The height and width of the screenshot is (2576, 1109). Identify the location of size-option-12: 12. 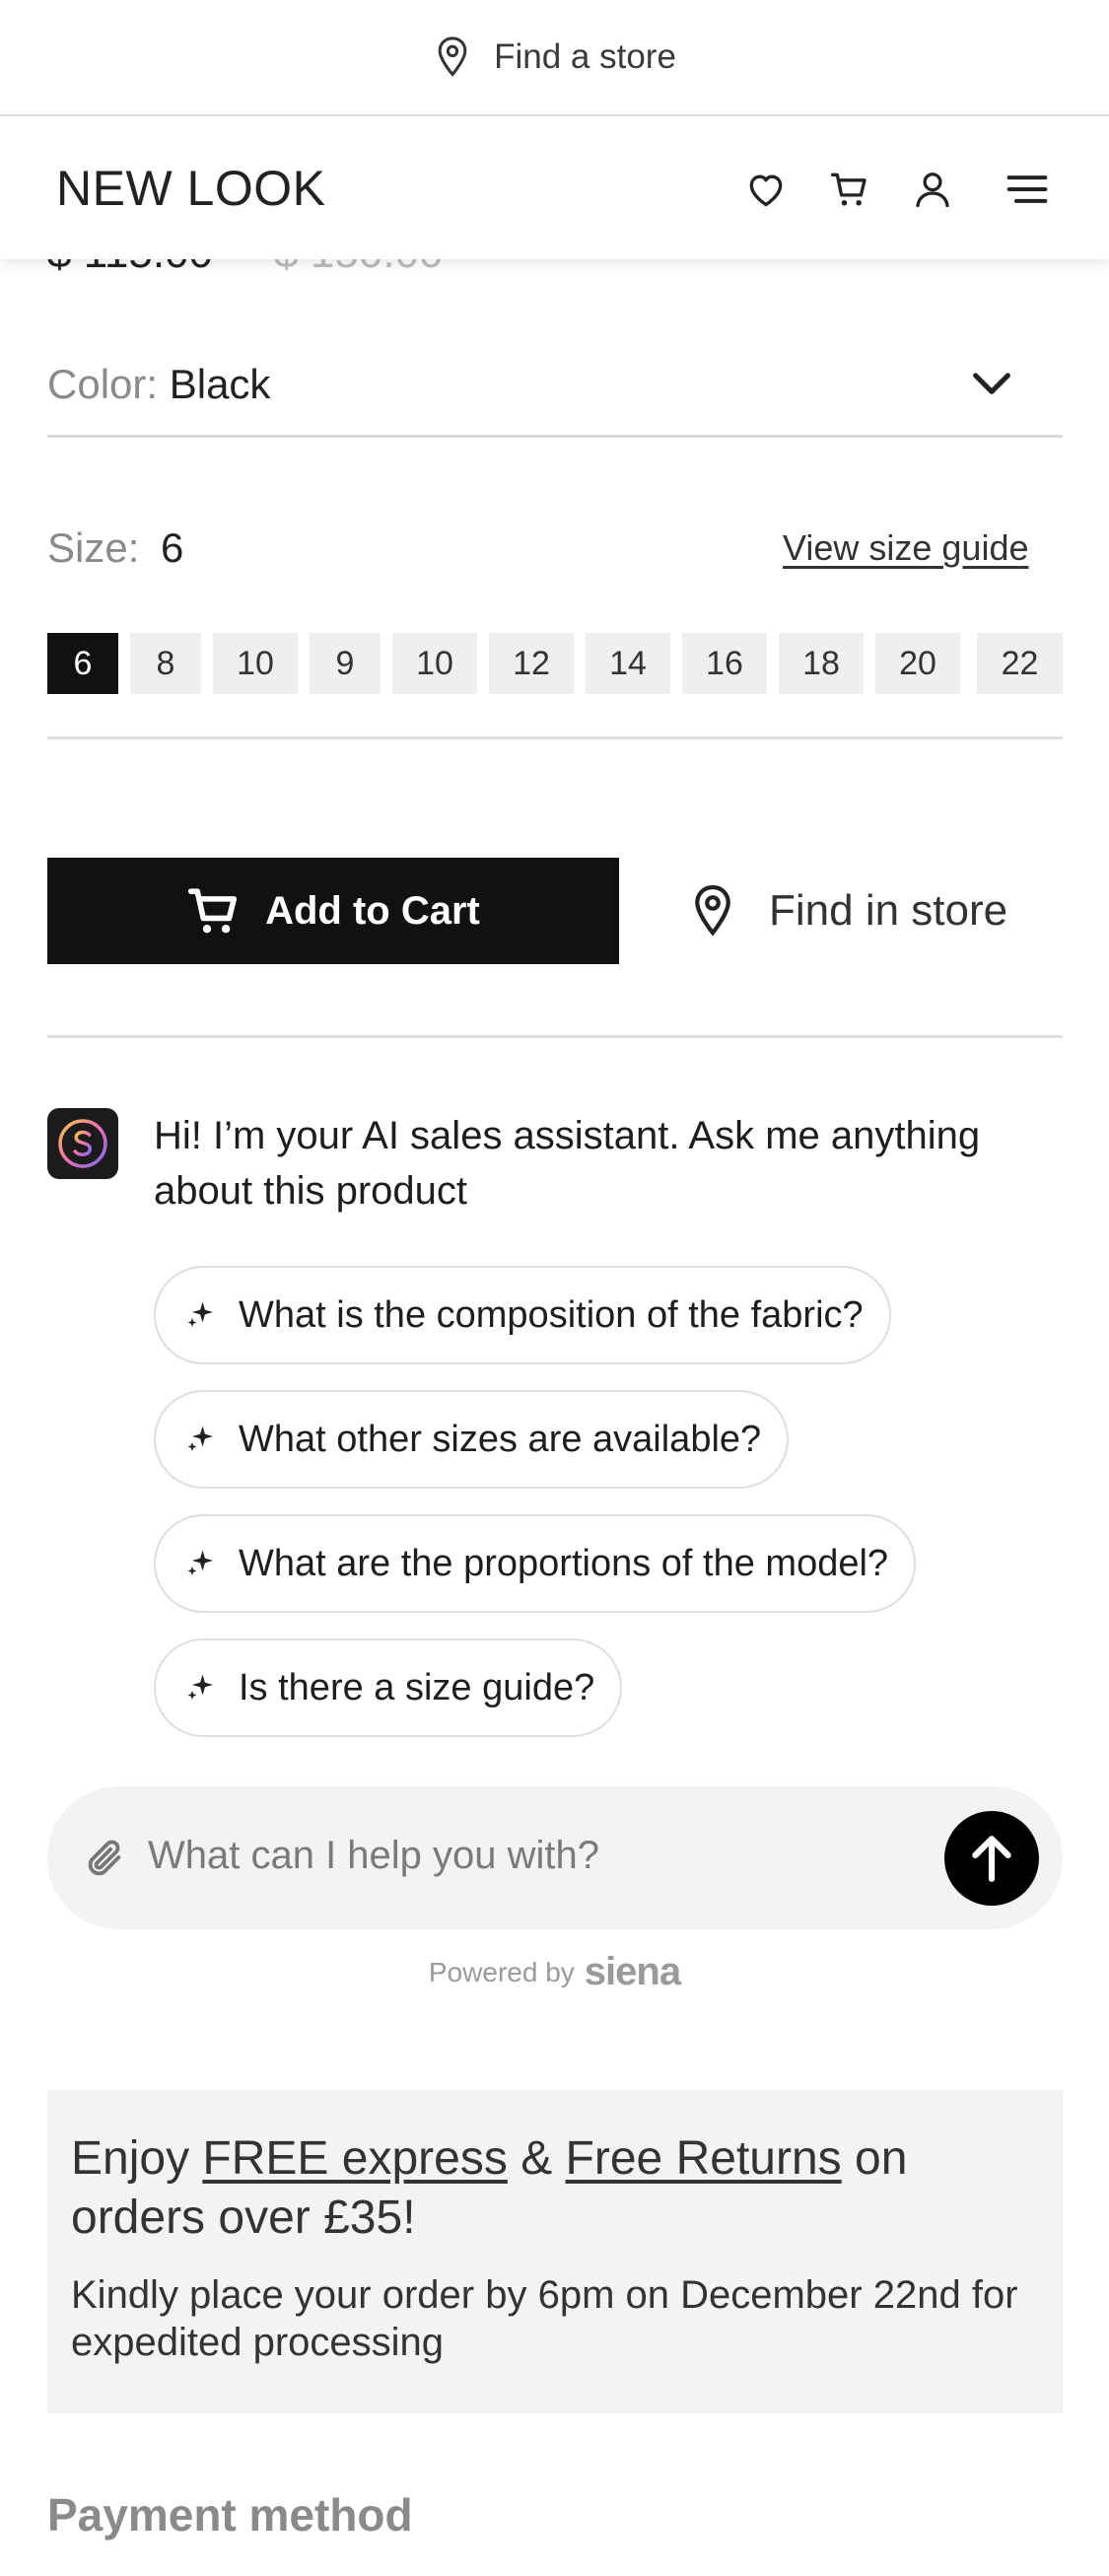
(532, 663).